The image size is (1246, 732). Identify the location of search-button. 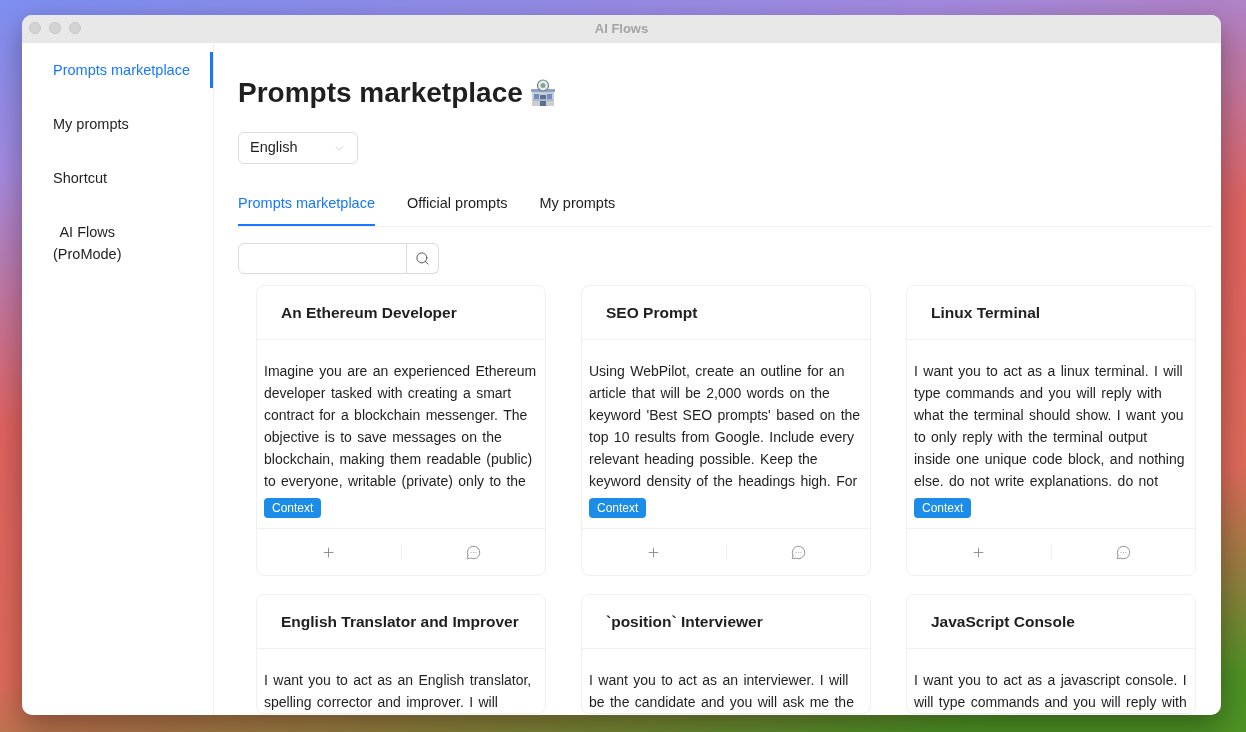
(423, 258).